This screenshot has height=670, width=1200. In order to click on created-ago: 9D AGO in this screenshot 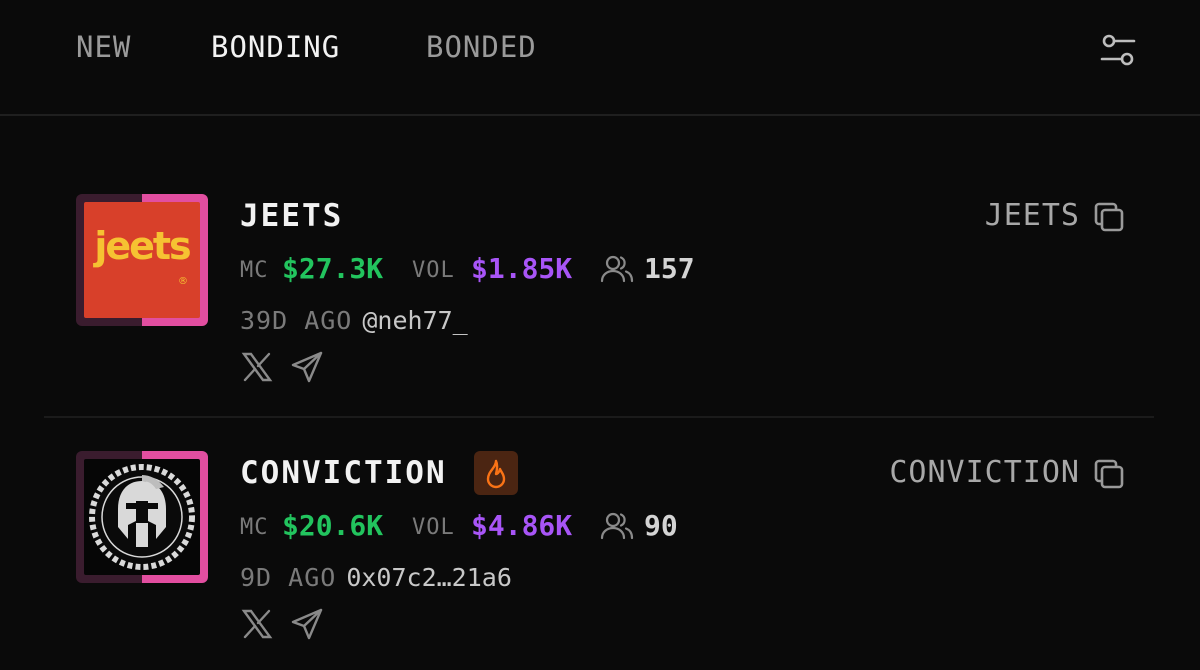, I will do `click(288, 577)`.